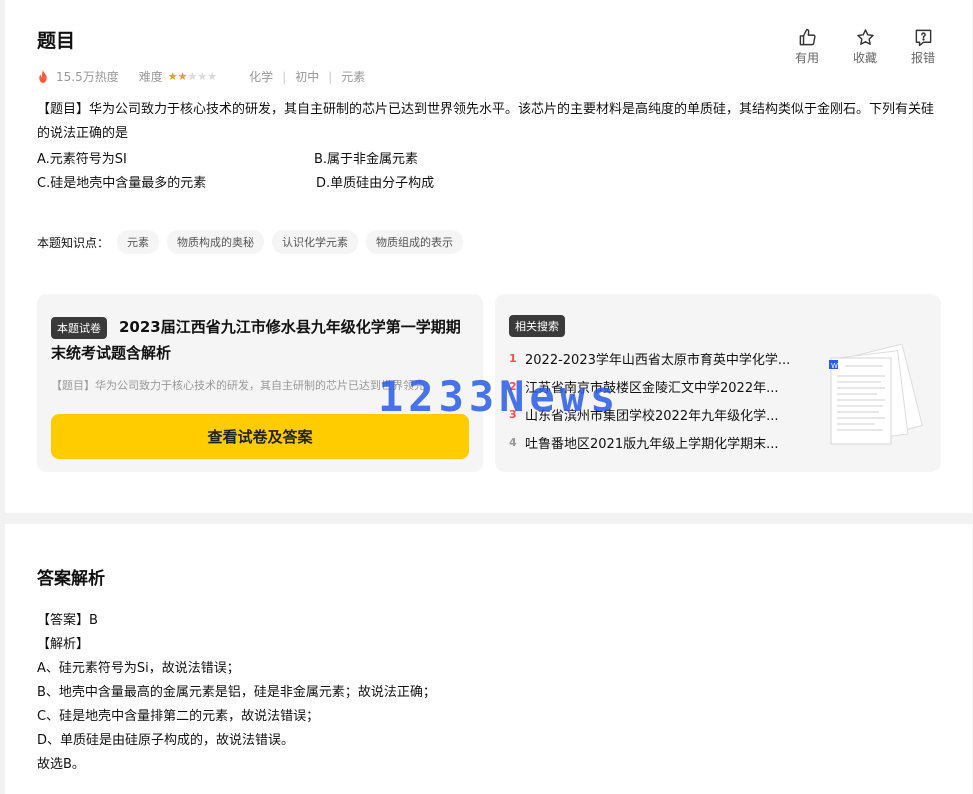  Describe the element at coordinates (261, 77) in the screenshot. I see `subject-tag: 化学` at that location.